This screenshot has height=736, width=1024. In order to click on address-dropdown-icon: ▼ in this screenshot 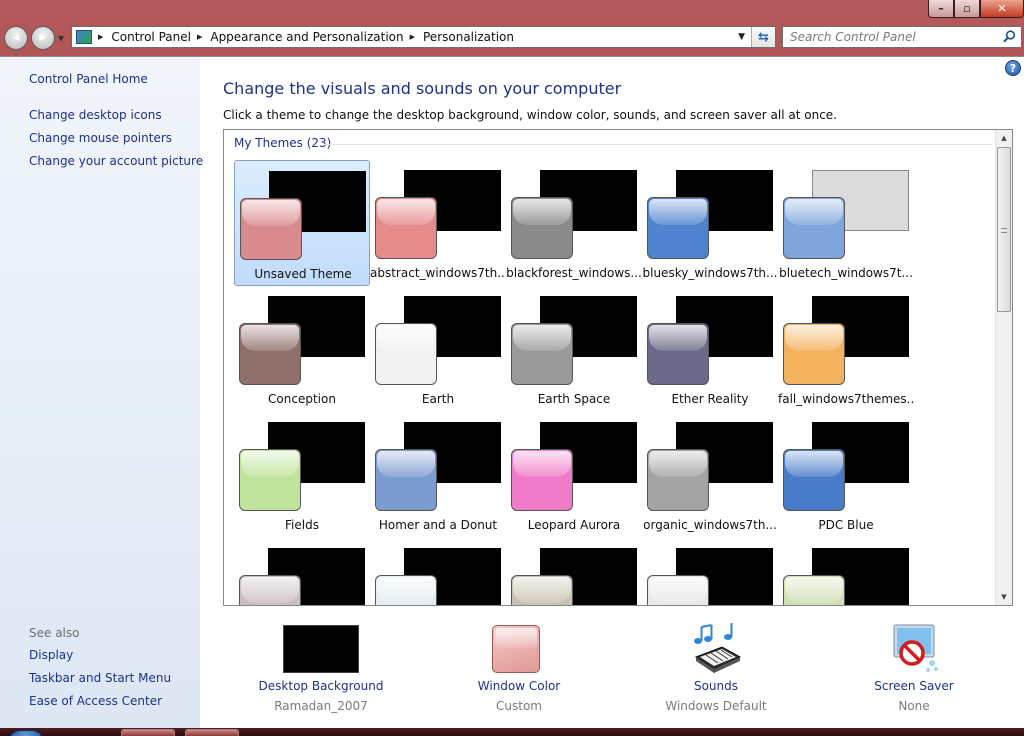, I will do `click(741, 37)`.